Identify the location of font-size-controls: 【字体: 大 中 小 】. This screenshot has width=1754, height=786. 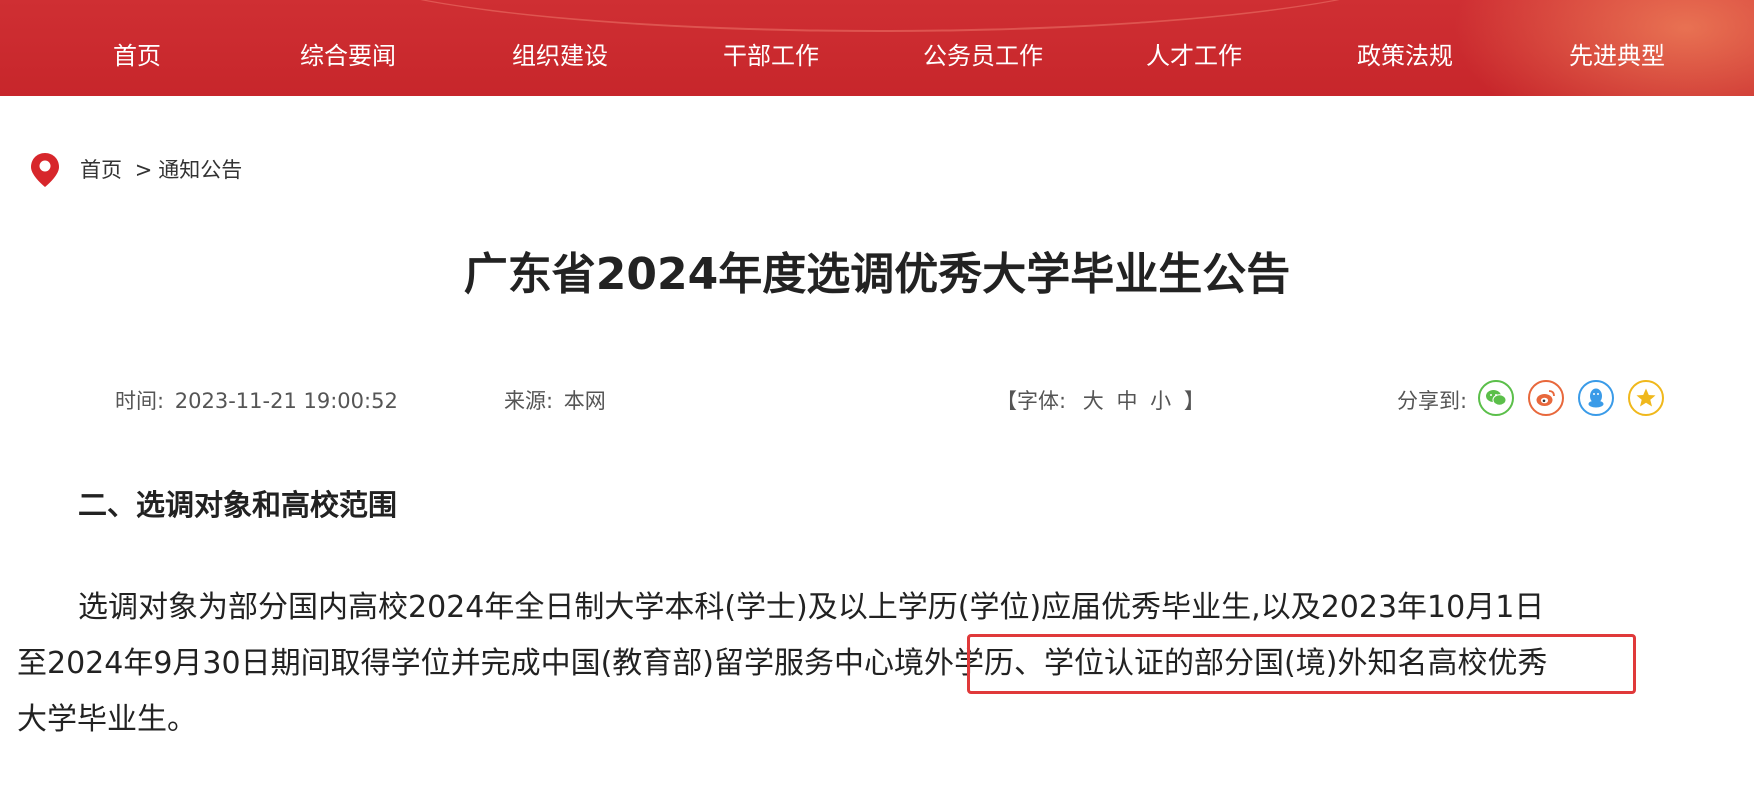
(1100, 401).